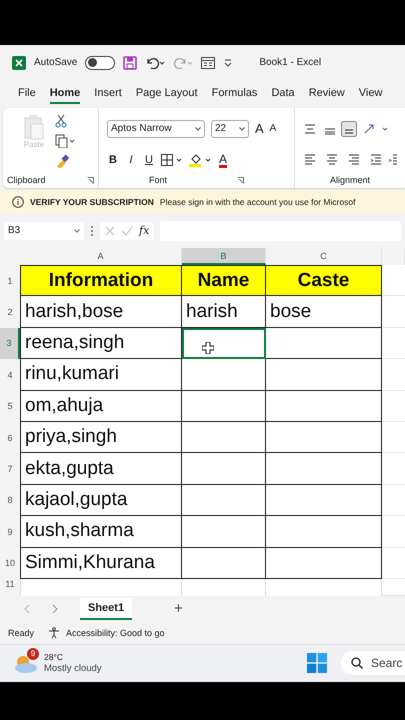 The width and height of the screenshot is (405, 720). Describe the element at coordinates (101, 312) in the screenshot. I see `table-cell: harish,bose` at that location.